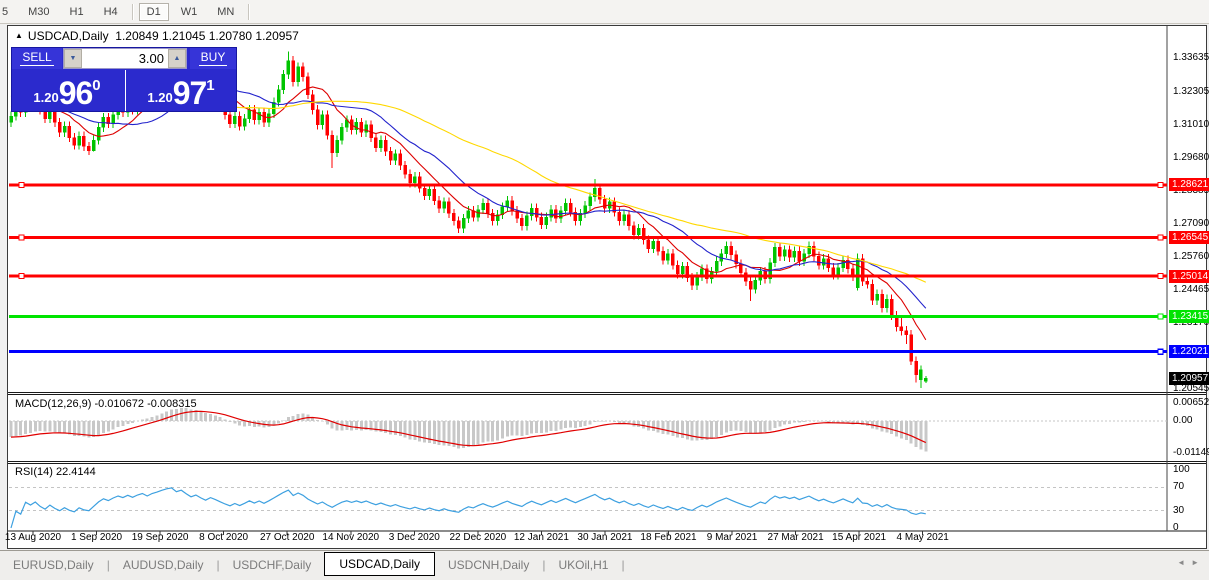 This screenshot has width=1209, height=580. I want to click on tab-scroll-left-icon: ◄, so click(1184, 562).